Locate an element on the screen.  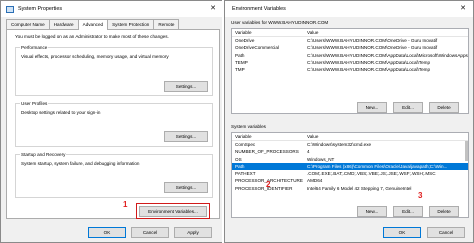
highlight-box is located at coordinates (173, 211).